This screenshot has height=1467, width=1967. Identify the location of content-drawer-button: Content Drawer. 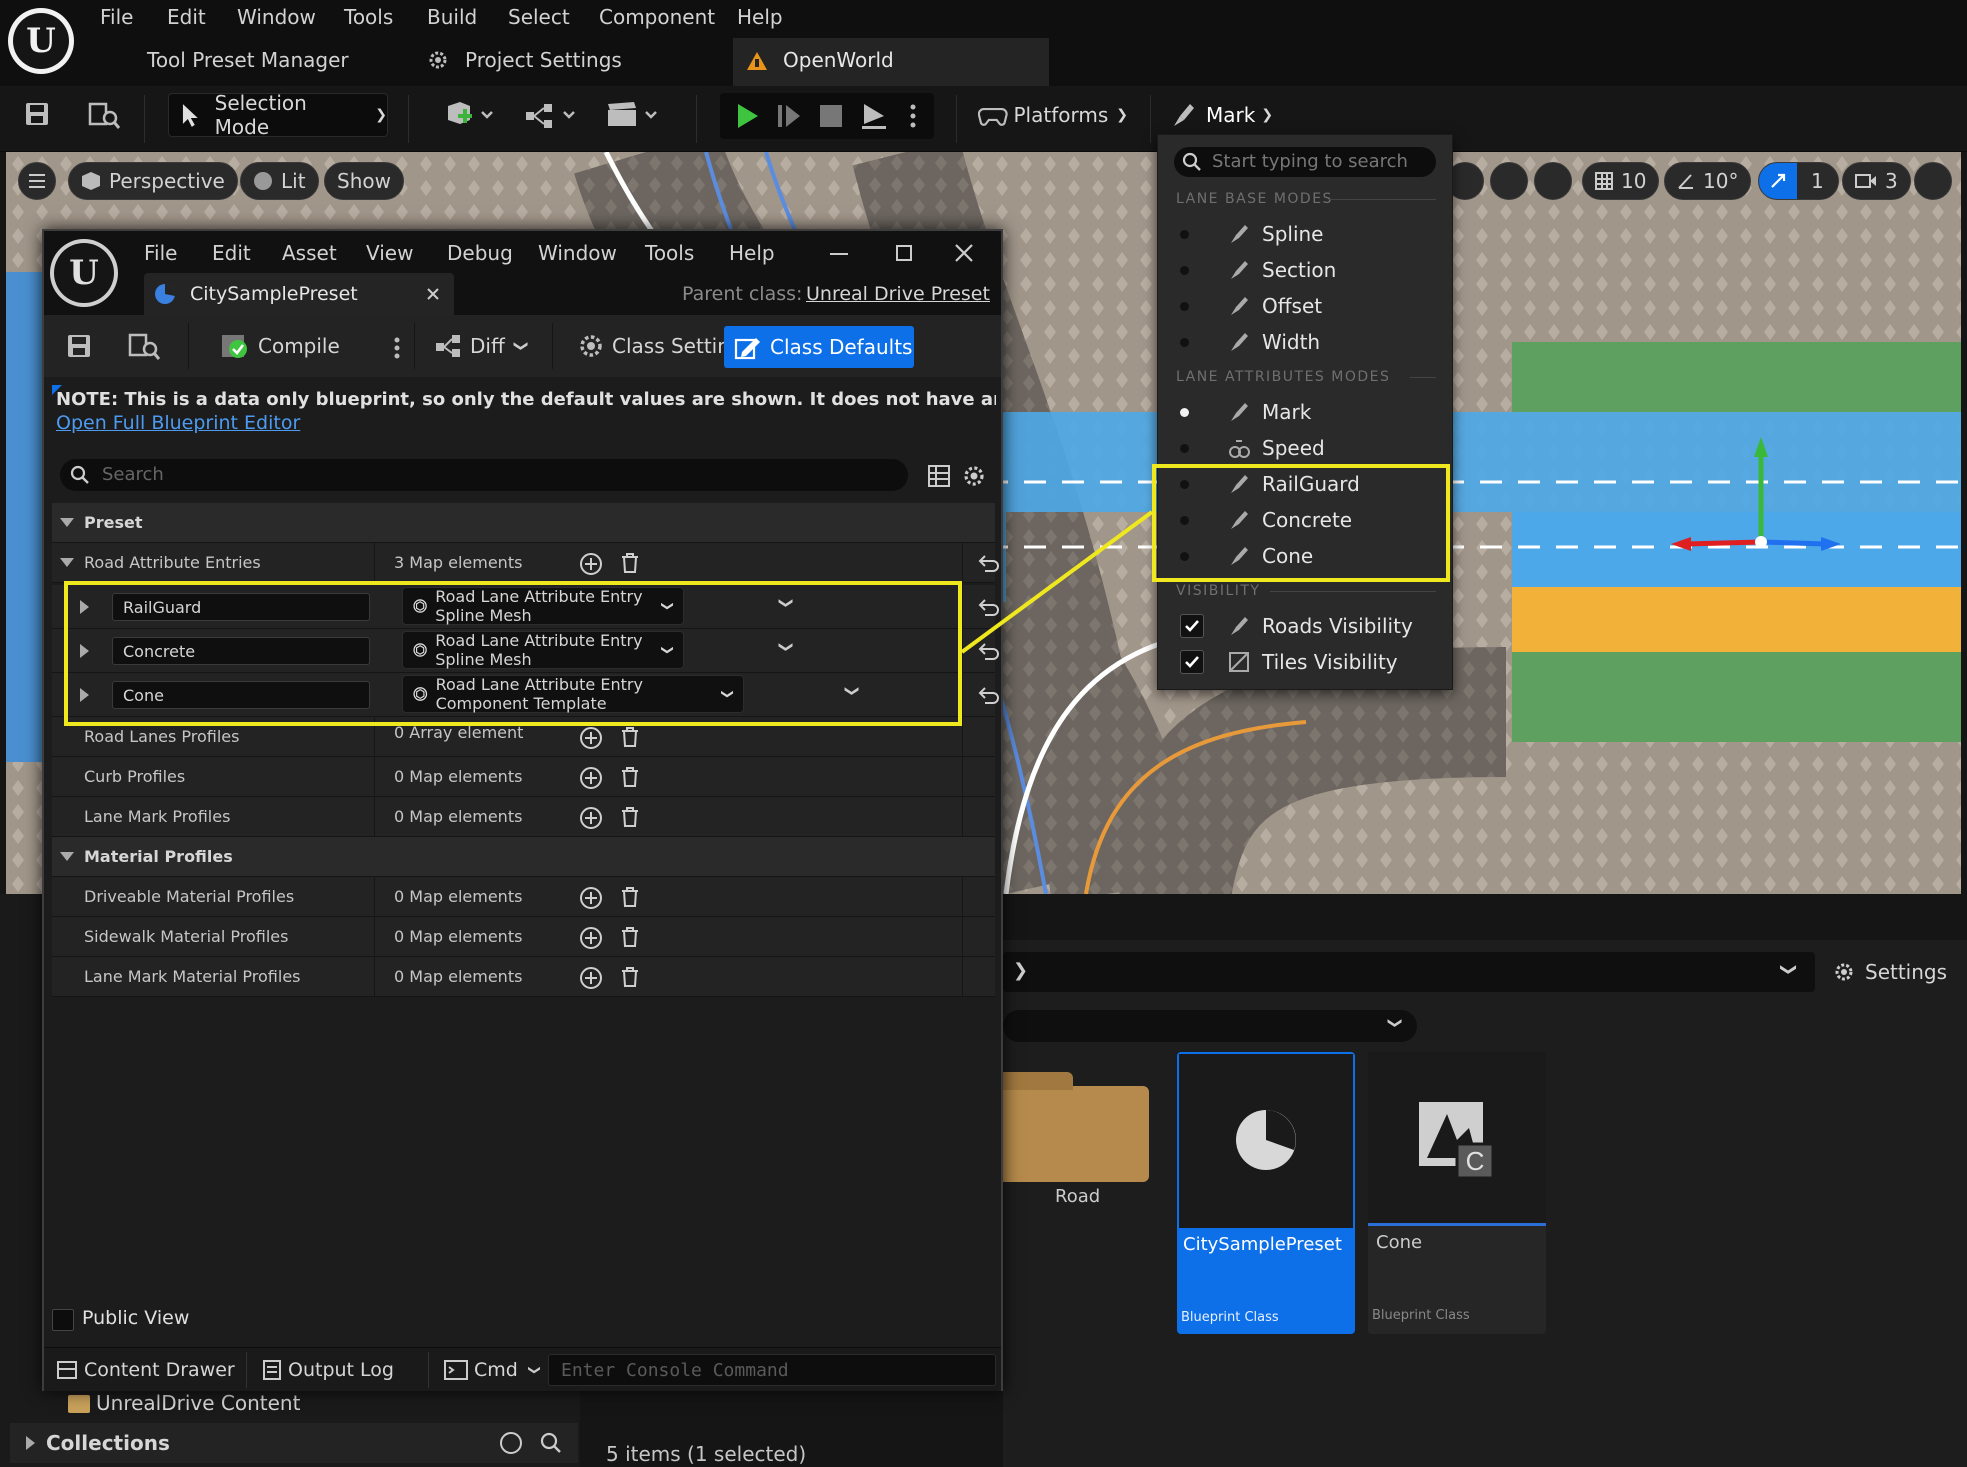
(145, 1370).